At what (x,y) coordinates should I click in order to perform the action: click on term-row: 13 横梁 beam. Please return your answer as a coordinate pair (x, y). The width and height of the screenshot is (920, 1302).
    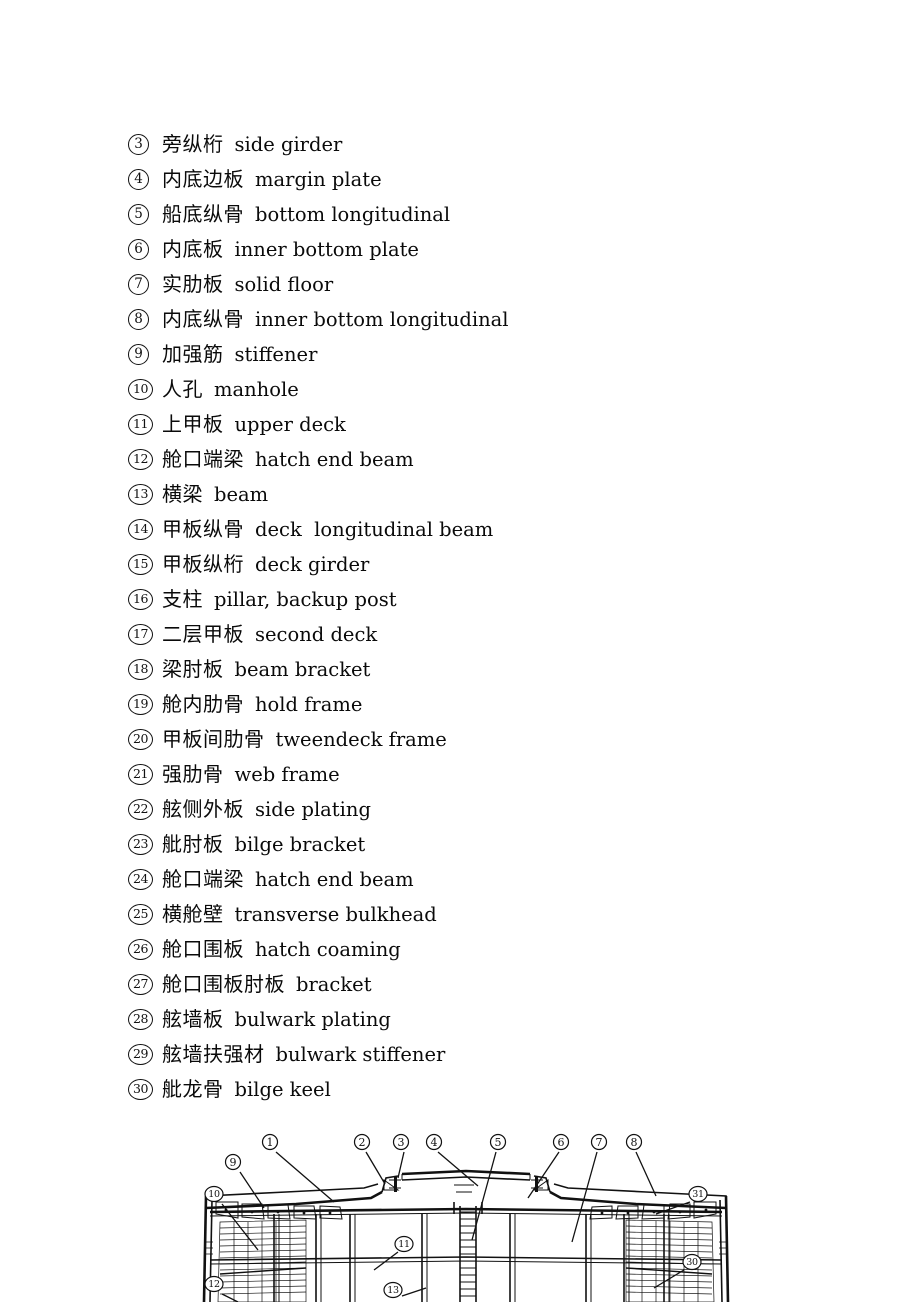
    Looking at the image, I should click on (478, 495).